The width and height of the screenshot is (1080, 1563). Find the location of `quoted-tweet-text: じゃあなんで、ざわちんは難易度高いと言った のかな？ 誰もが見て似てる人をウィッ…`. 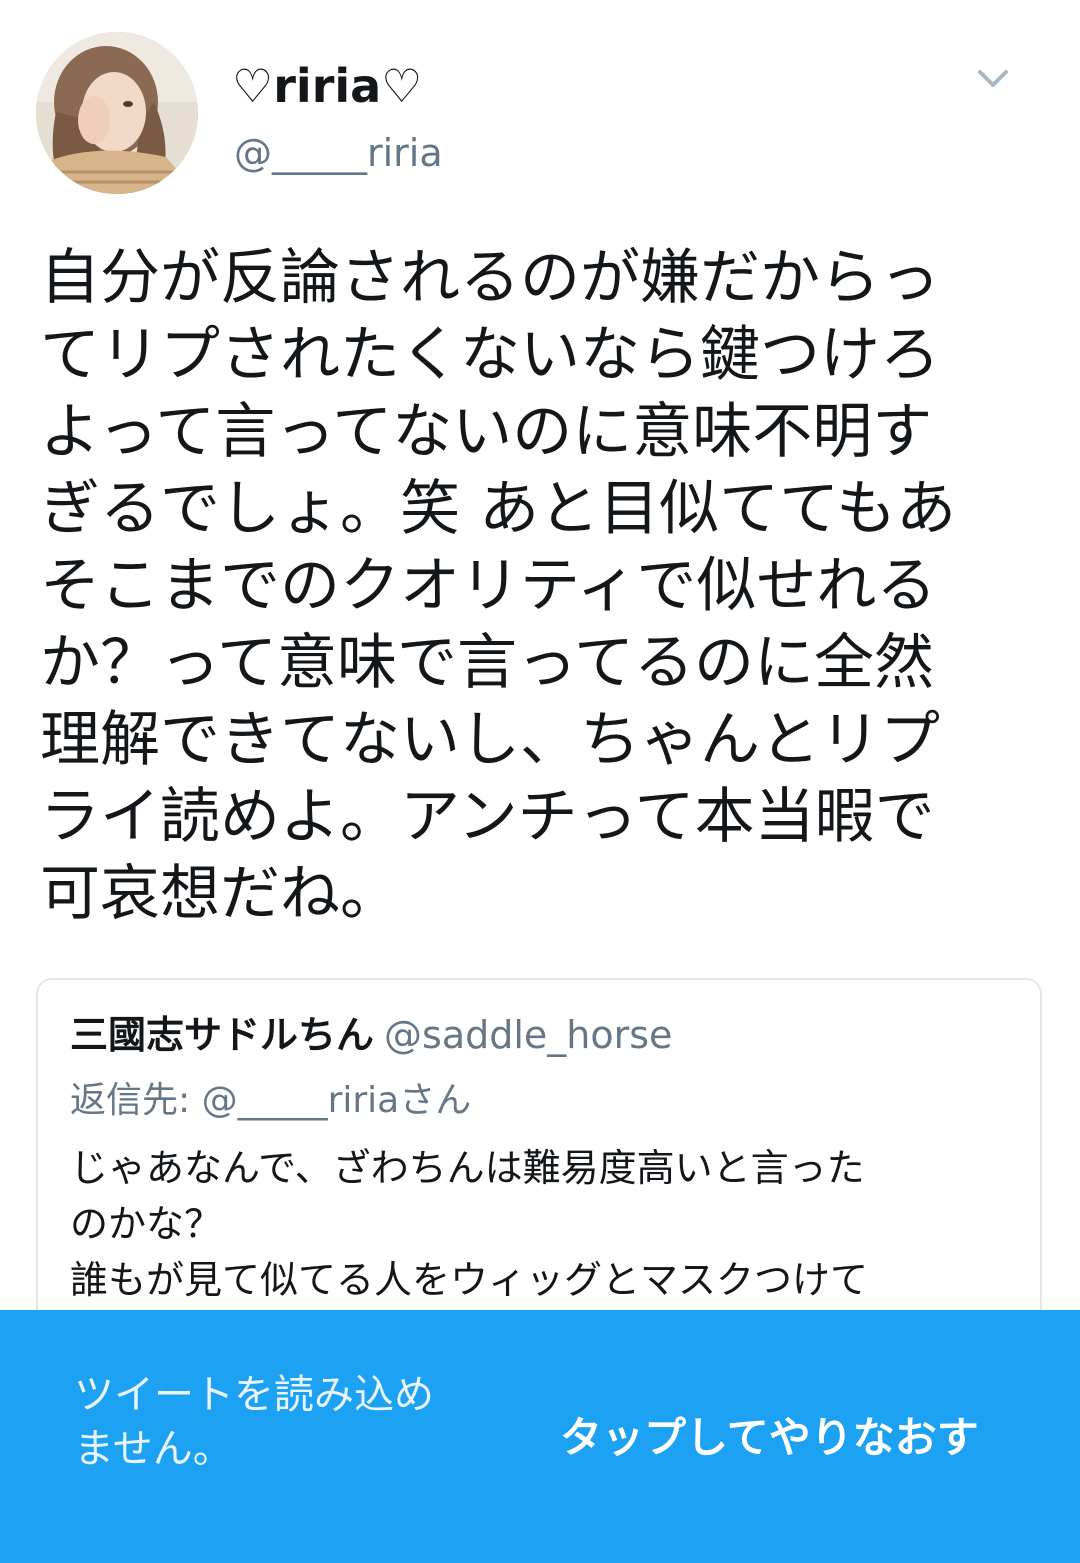

quoted-tweet-text: じゃあなんで、ざわちんは難易度高いと言った のかな？ 誰もが見て似てる人をウィッ… is located at coordinates (469, 1224).